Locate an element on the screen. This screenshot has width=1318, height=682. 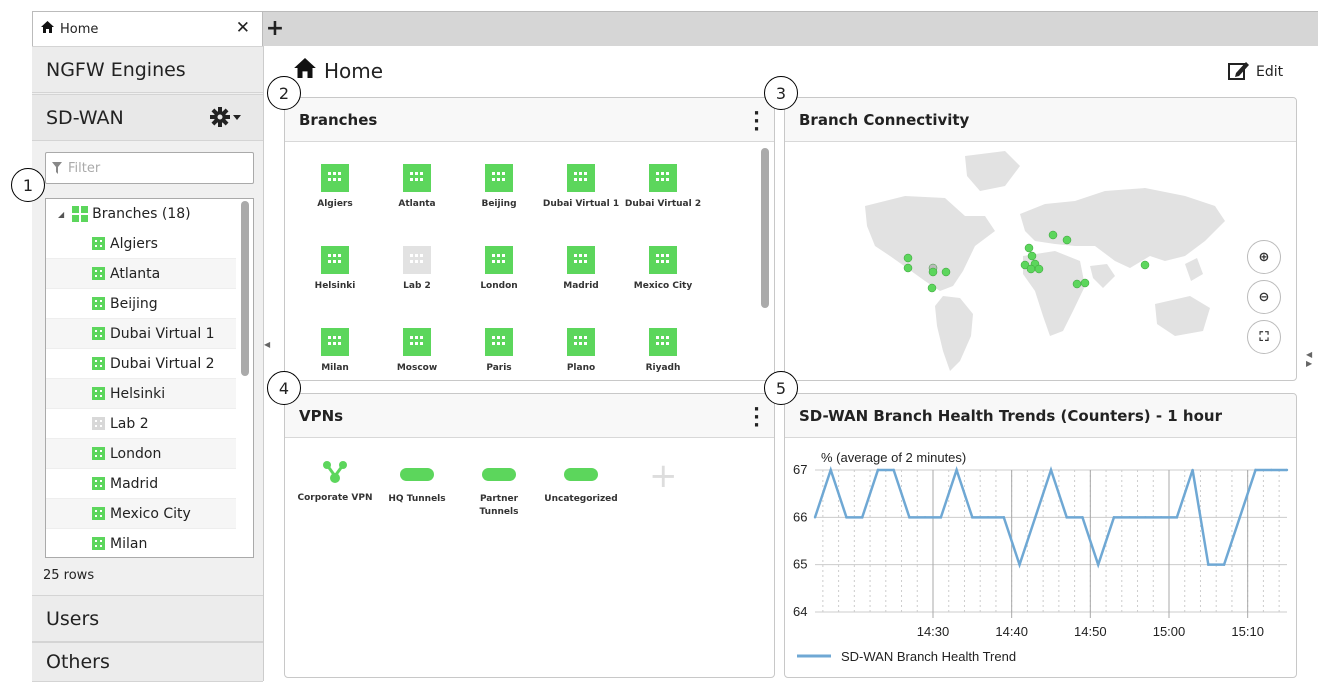
branch-tile: Lab 2 is located at coordinates (417, 269).